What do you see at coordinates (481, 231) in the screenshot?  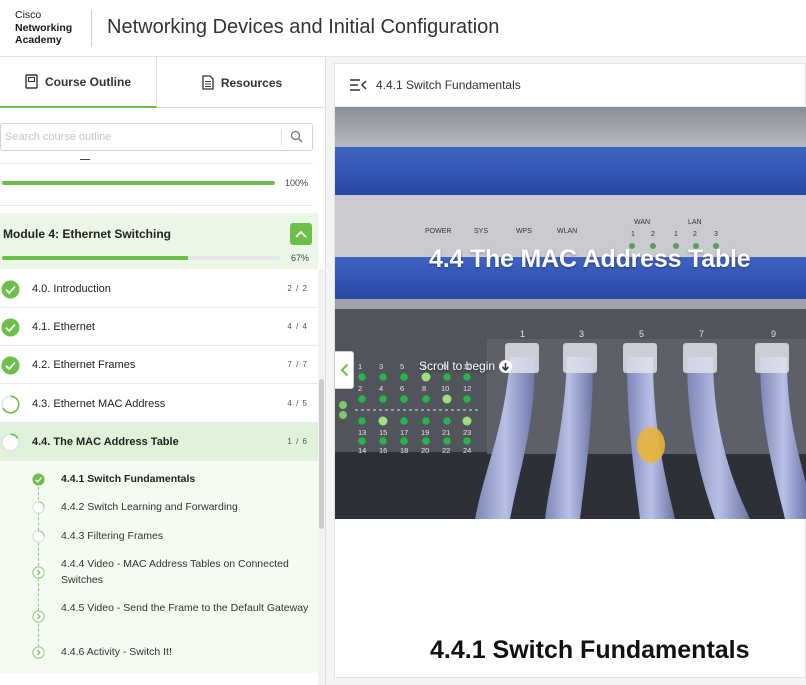 I see `panel-label-sys: SYS` at bounding box center [481, 231].